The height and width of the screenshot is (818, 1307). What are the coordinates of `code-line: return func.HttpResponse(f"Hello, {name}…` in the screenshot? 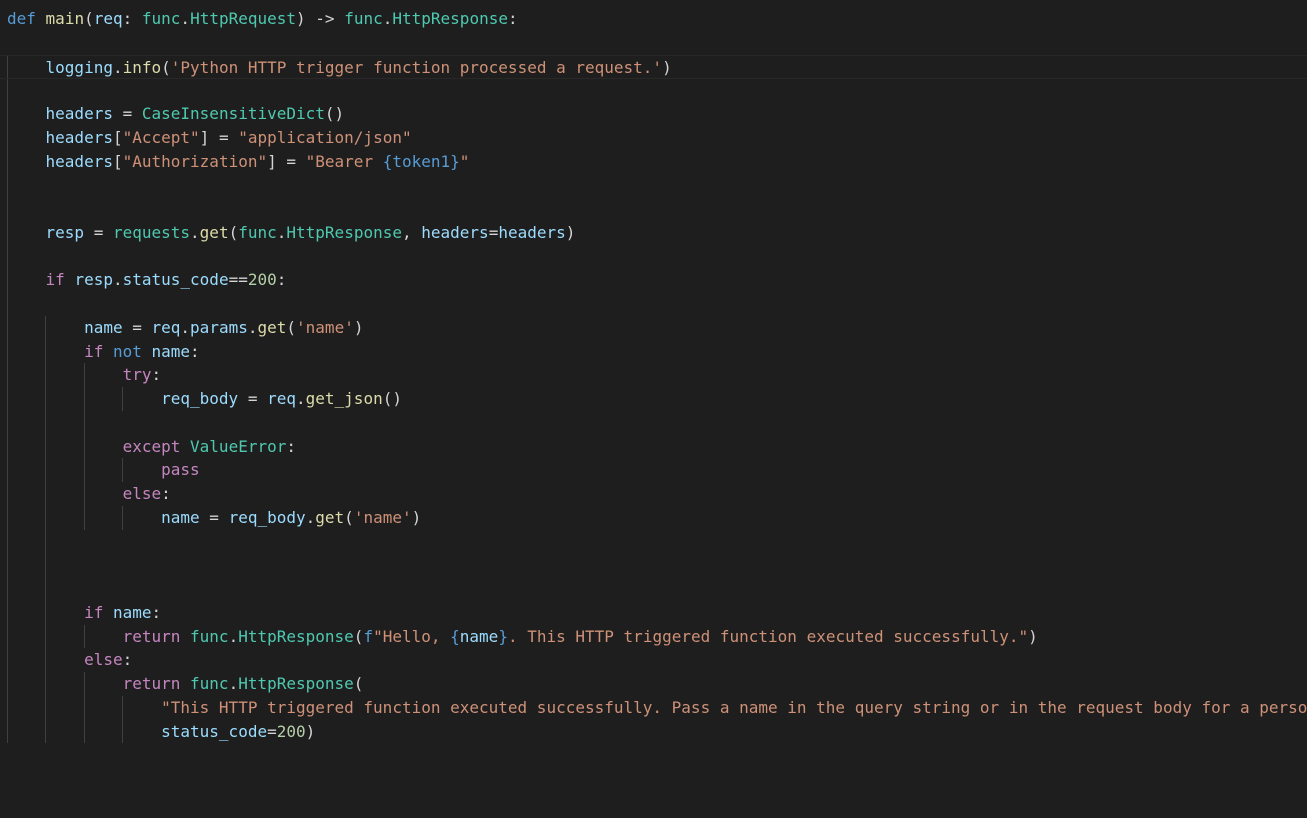 It's located at (522, 637).